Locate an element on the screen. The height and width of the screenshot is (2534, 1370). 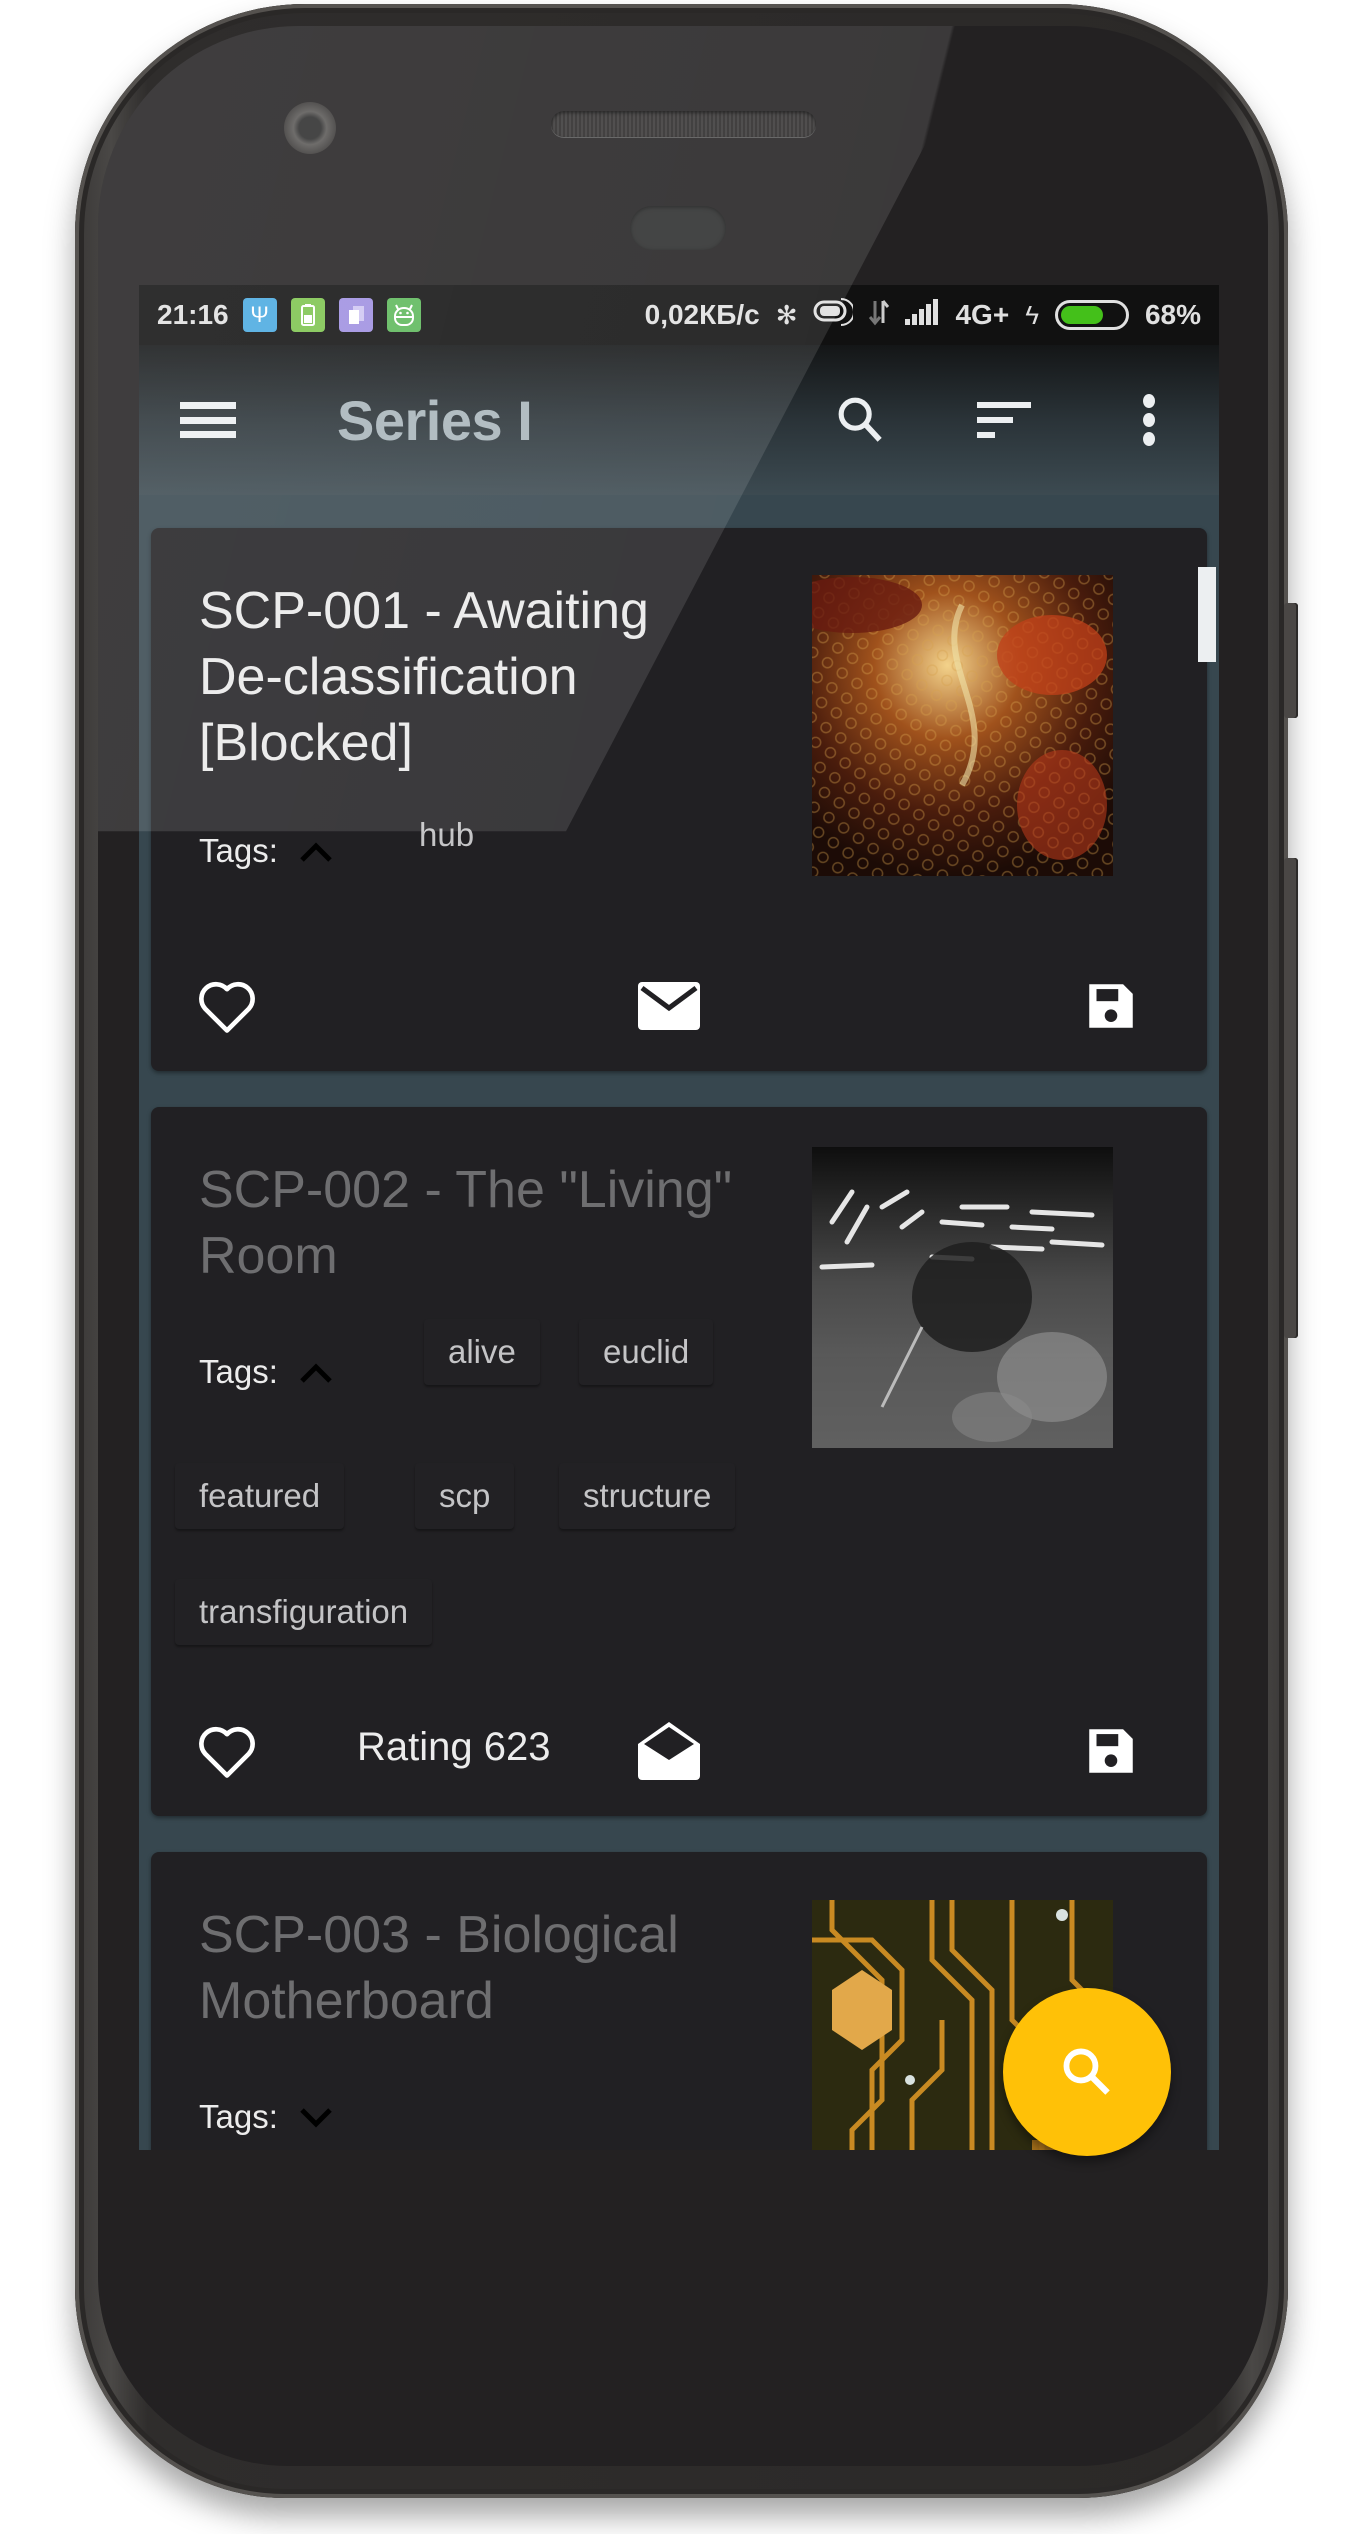
vibrate-toggle-icon is located at coordinates (834, 315).